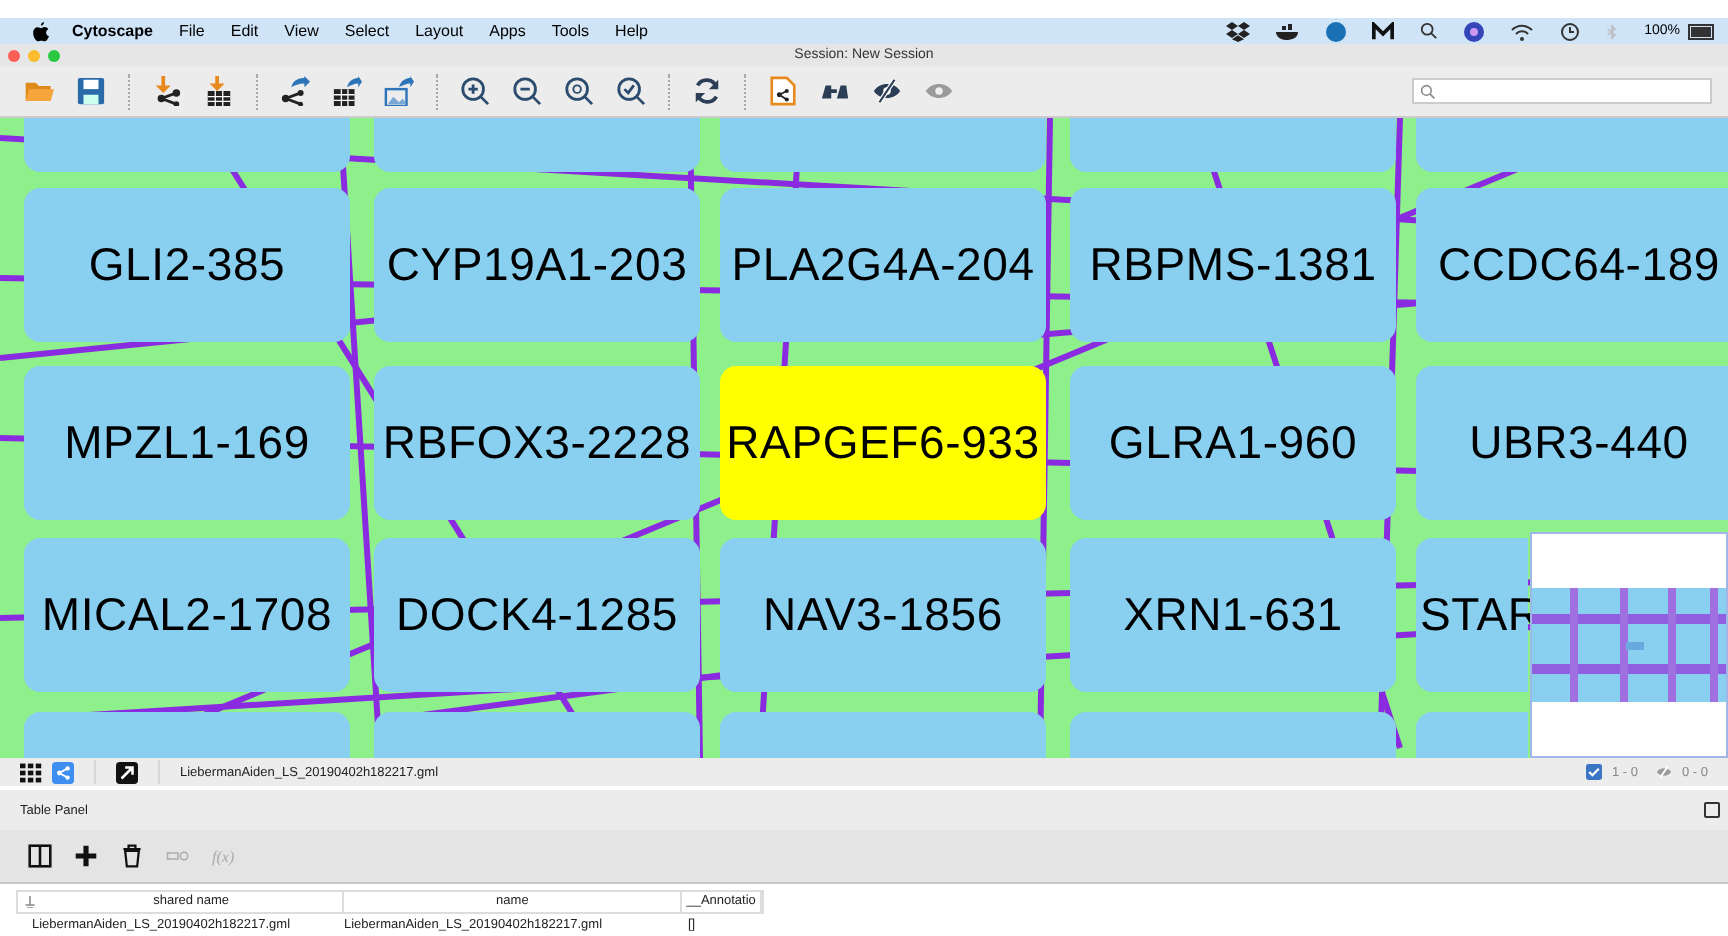 The width and height of the screenshot is (1728, 936). Describe the element at coordinates (1383, 31) in the screenshot. I see `m-logo-icon` at that location.